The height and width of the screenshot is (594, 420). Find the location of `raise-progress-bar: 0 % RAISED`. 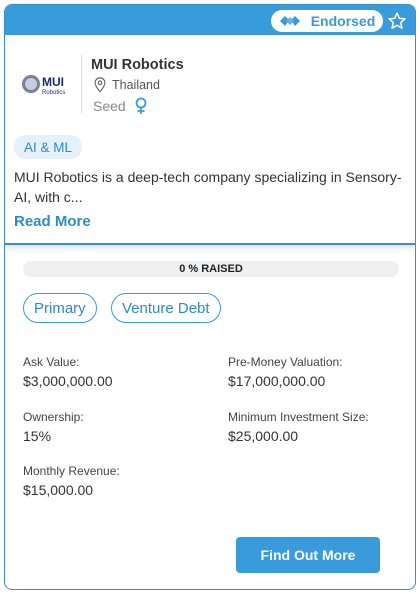

raise-progress-bar: 0 % RAISED is located at coordinates (211, 269).